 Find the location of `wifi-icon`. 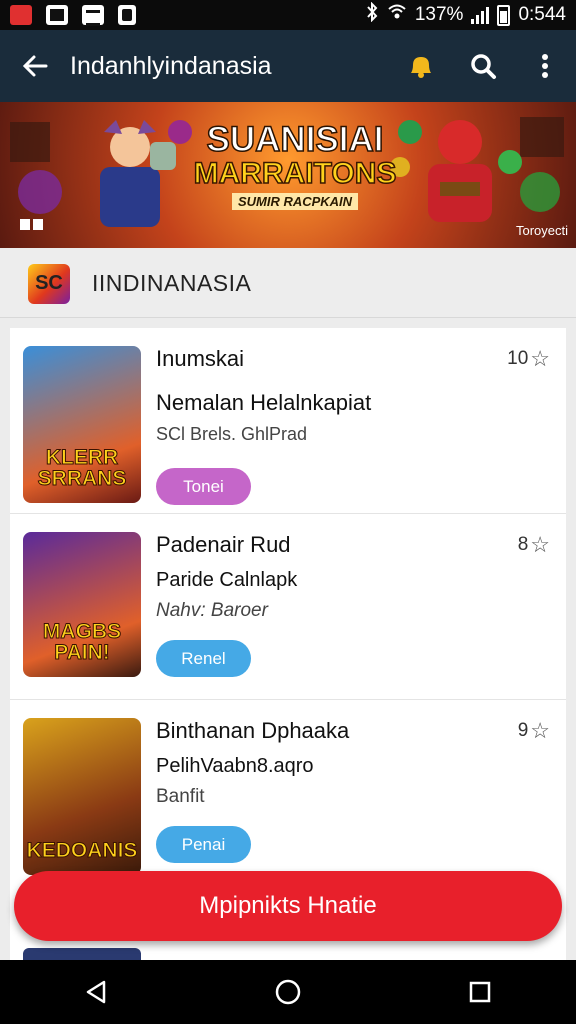

wifi-icon is located at coordinates (397, 15).